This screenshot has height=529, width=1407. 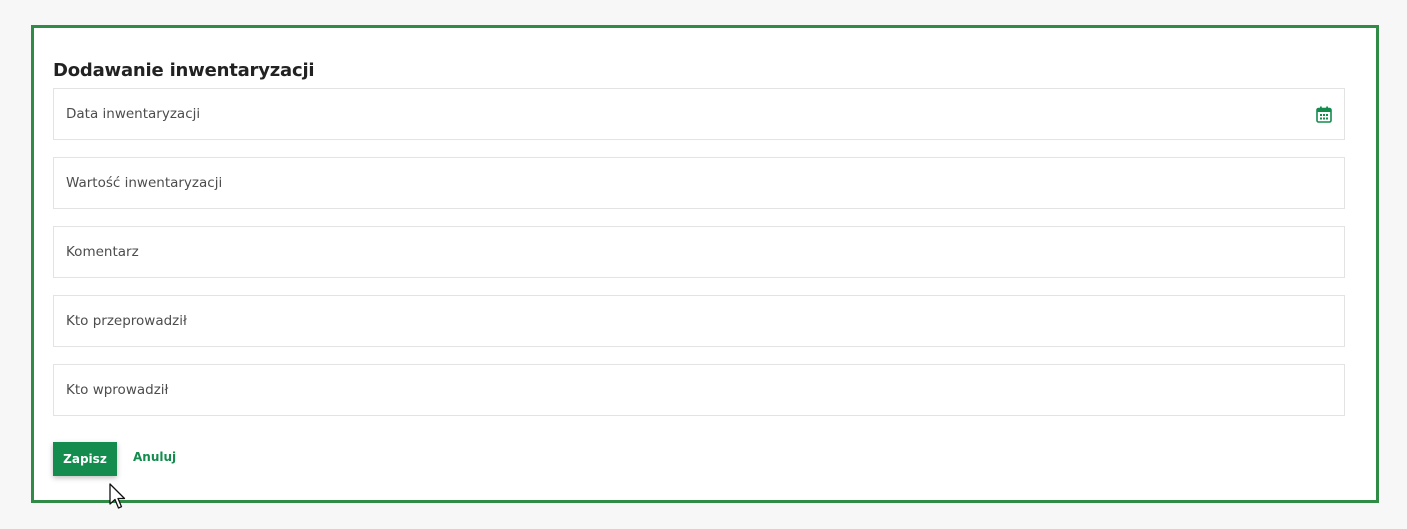 I want to click on comment-field: Komentarz, so click(x=699, y=252).